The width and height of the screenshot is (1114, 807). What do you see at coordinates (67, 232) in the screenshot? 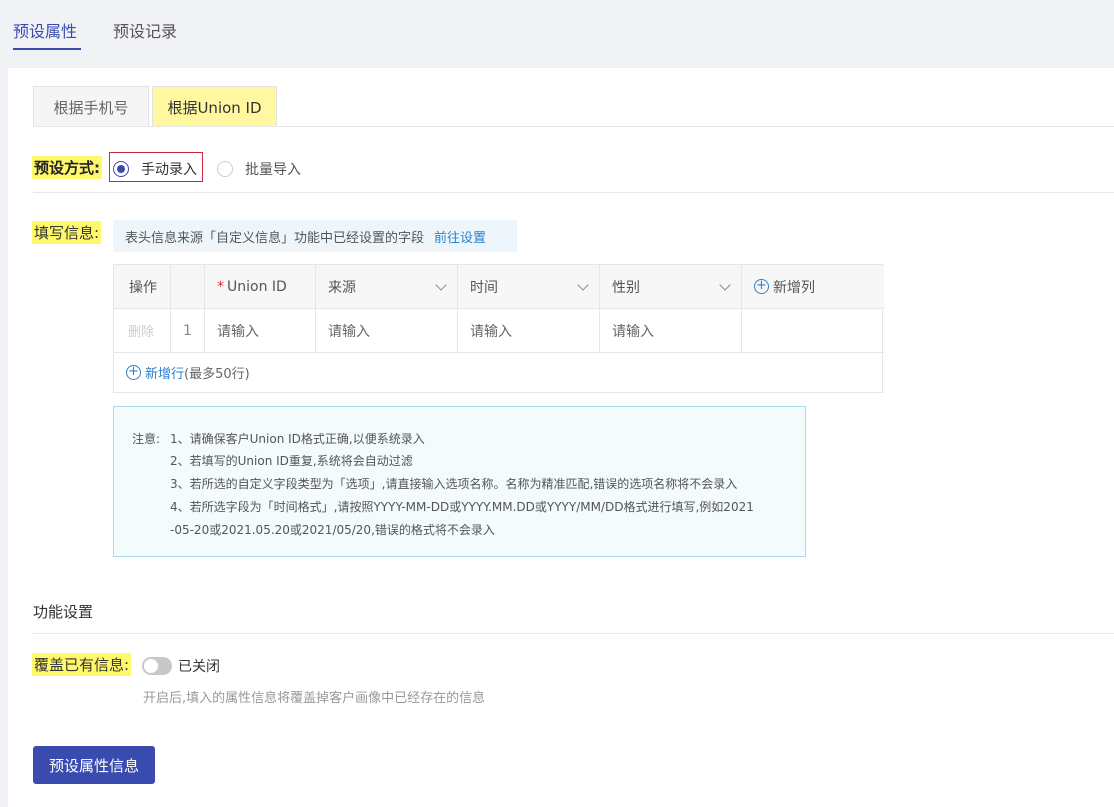
I see `fill-info-label: 填写信息:` at bounding box center [67, 232].